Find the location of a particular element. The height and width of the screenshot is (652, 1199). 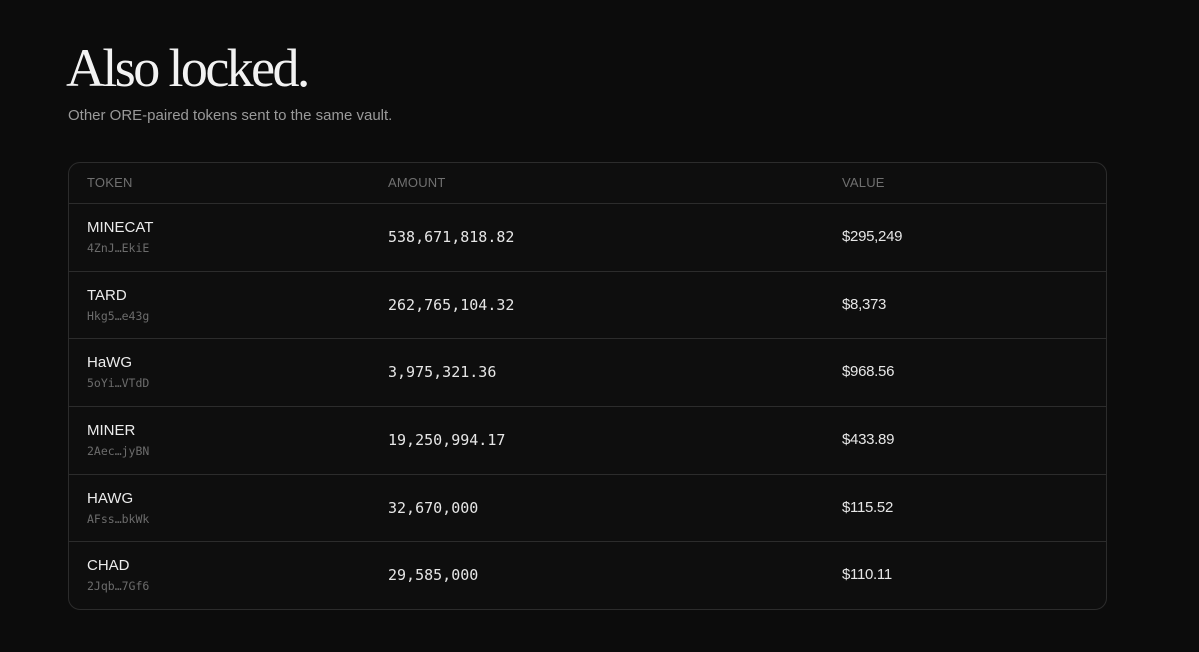

table-header: TOKEN AMOUNT VALUE is located at coordinates (587, 183).